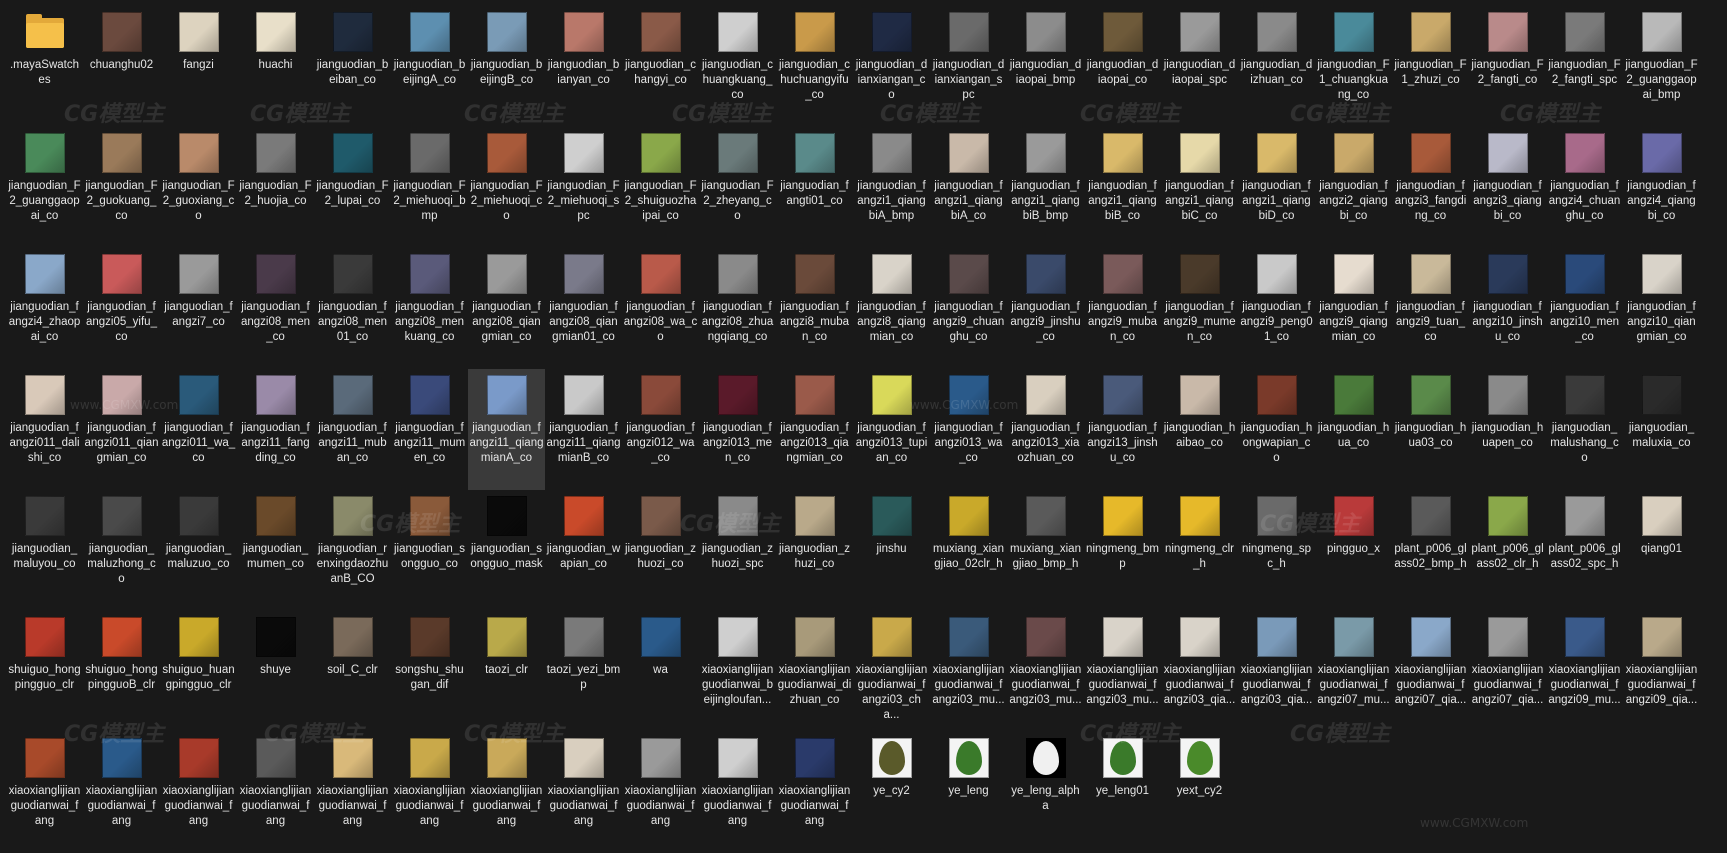  I want to click on file-item: jianguodian_F1_zhuzi_co, so click(1430, 66).